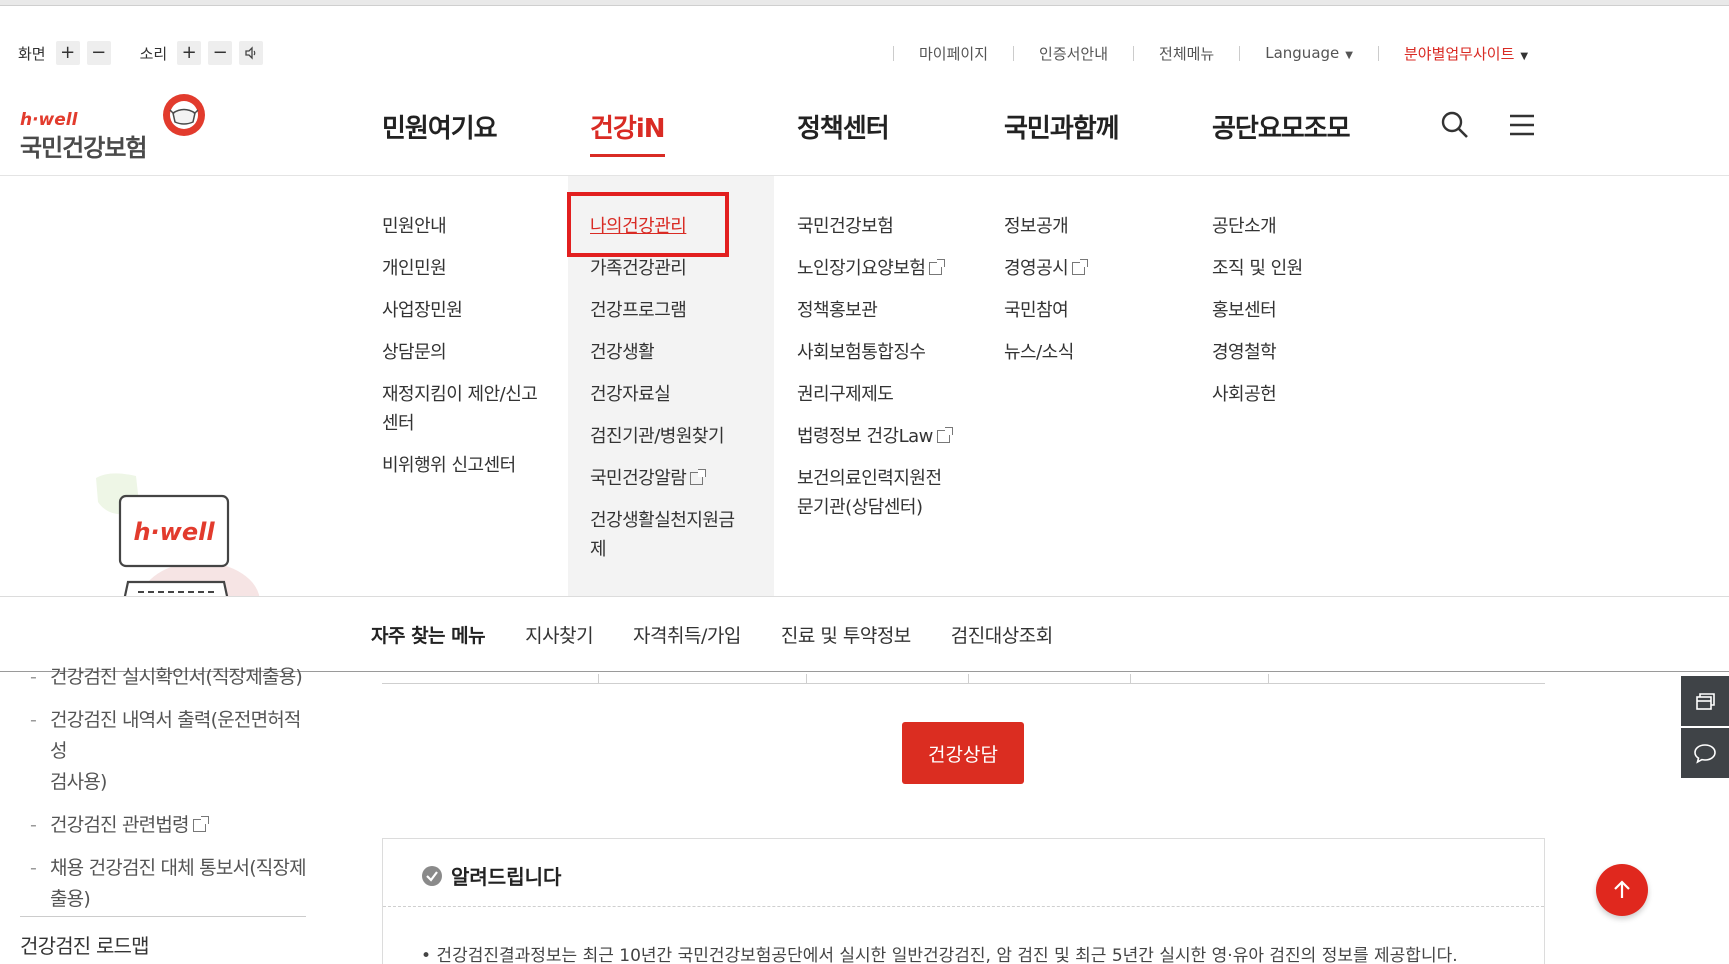  What do you see at coordinates (662, 436) in the screenshot?
I see `menu-link: 검진기관/병원찾기` at bounding box center [662, 436].